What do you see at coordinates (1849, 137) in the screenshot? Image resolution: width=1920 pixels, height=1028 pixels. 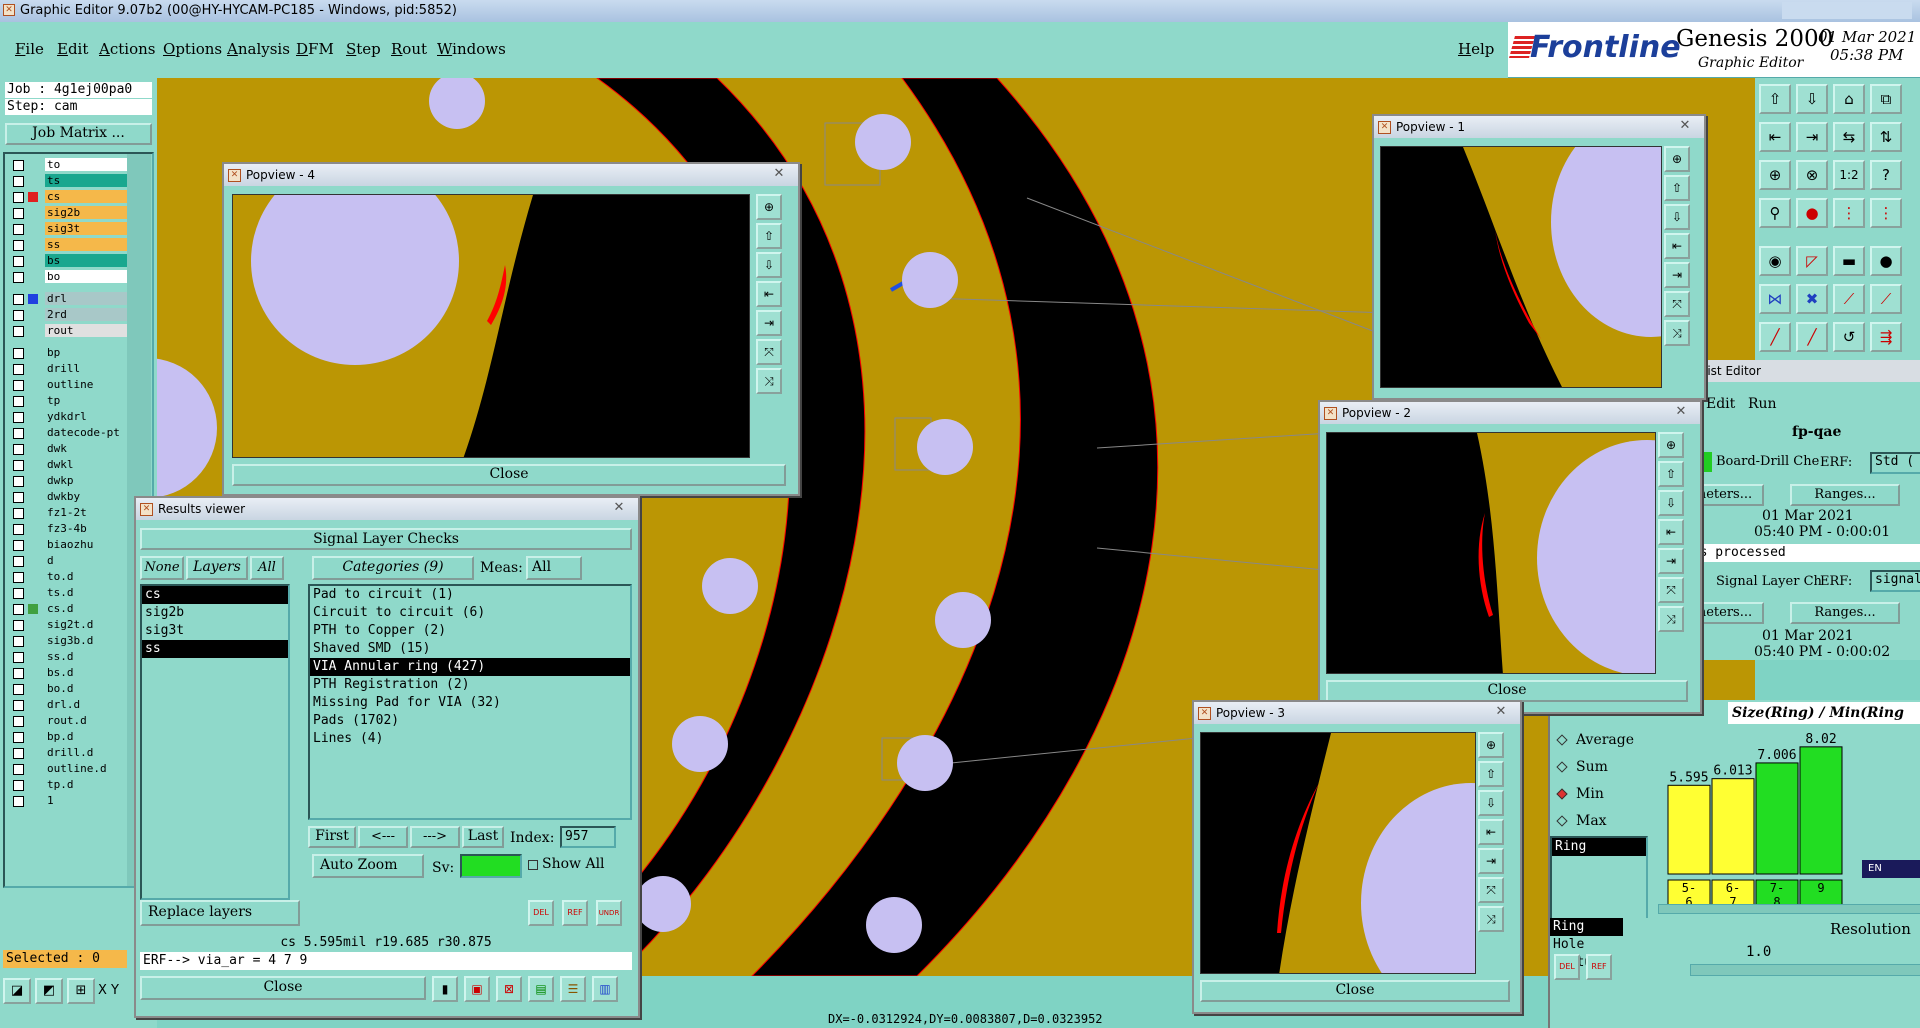 I see `mirror-icon: ⇆` at bounding box center [1849, 137].